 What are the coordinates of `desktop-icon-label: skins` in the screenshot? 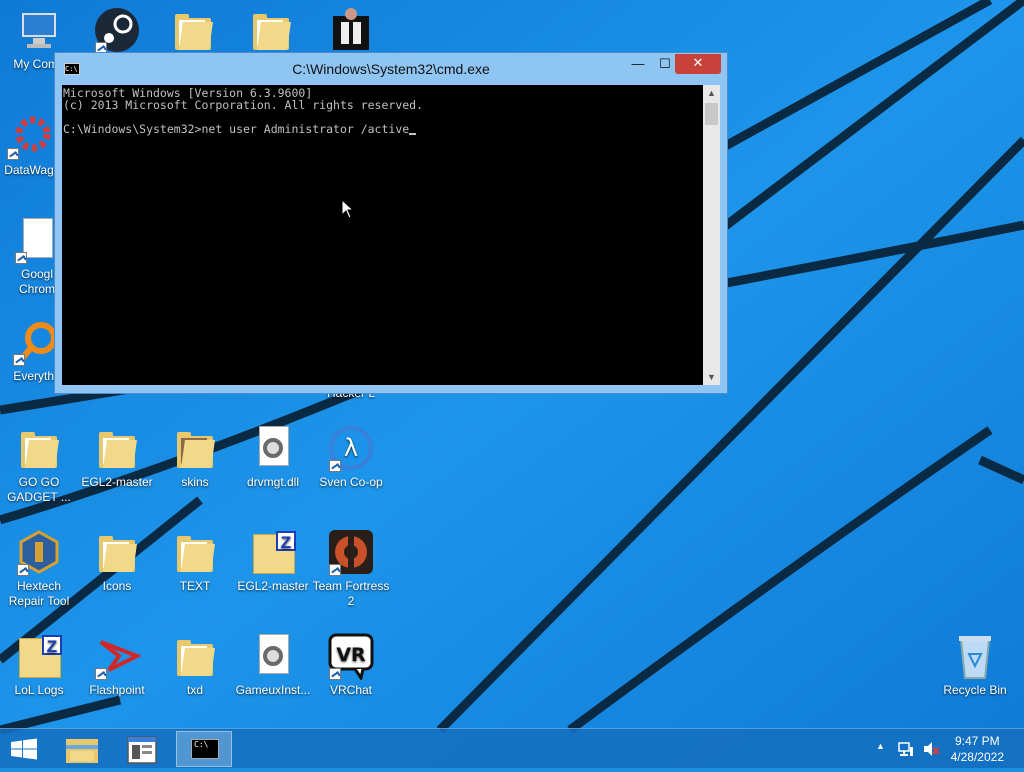 It's located at (195, 482).